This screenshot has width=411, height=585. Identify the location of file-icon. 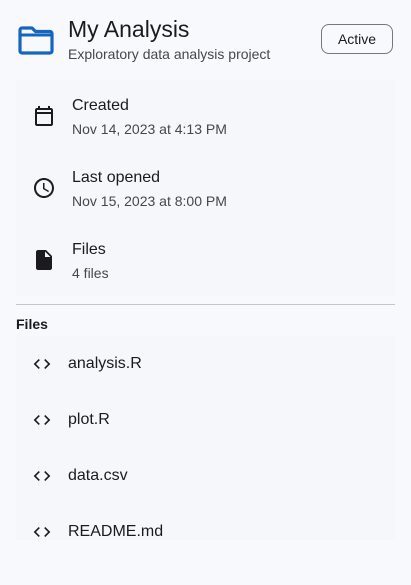
(44, 260).